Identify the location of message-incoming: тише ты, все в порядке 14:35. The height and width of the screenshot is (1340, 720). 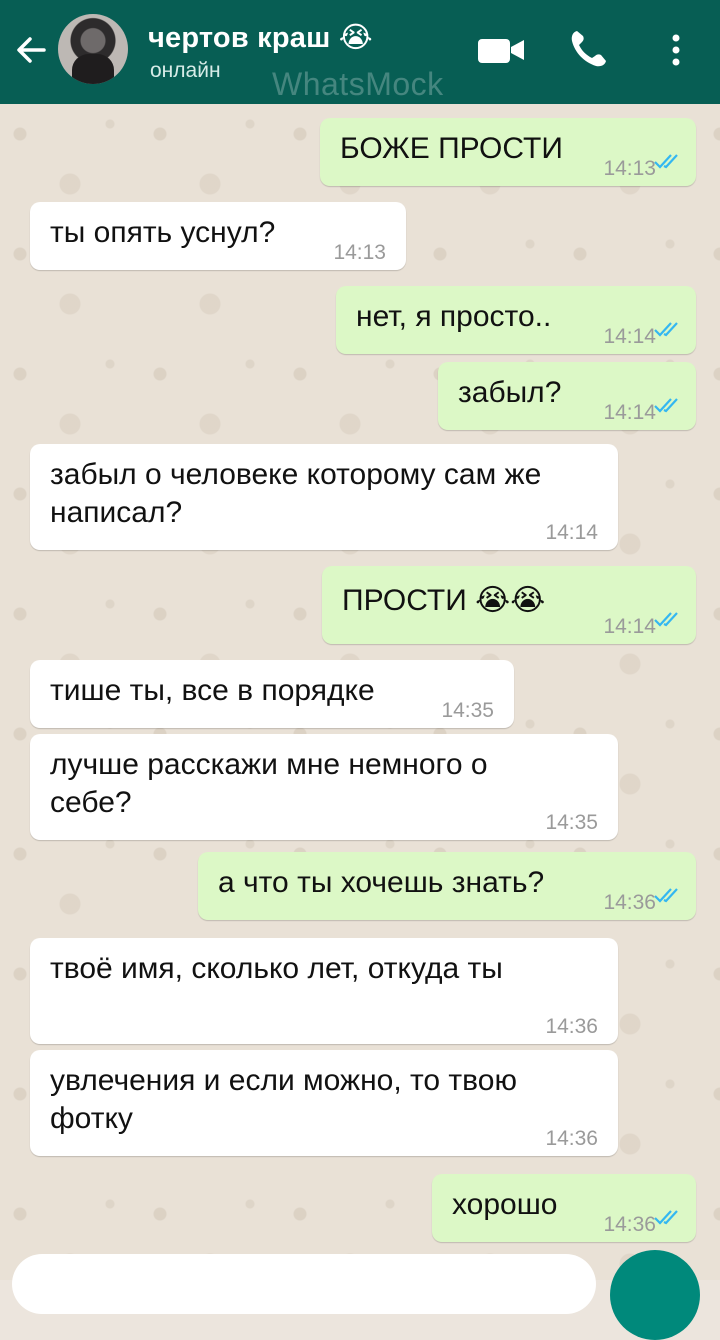
(272, 694).